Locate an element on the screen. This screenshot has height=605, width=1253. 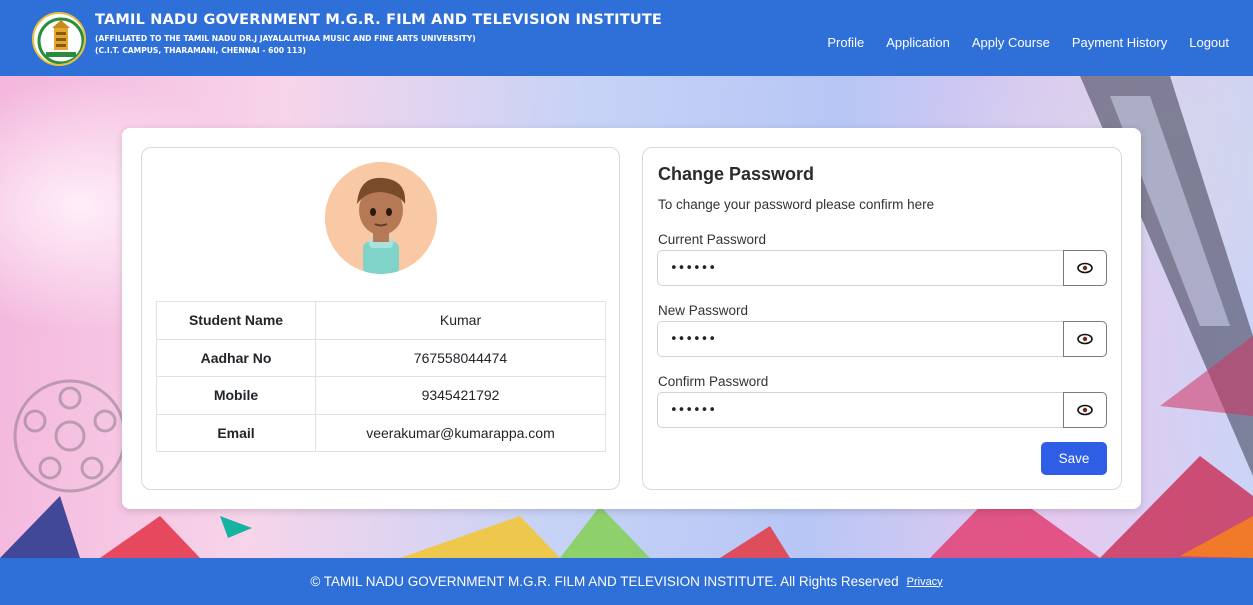
student-name-label: Student Name is located at coordinates (236, 320).